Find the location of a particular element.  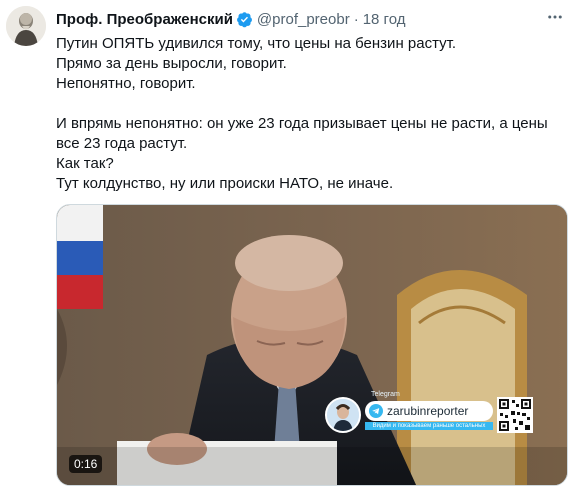

reporter-avatar is located at coordinates (343, 415).